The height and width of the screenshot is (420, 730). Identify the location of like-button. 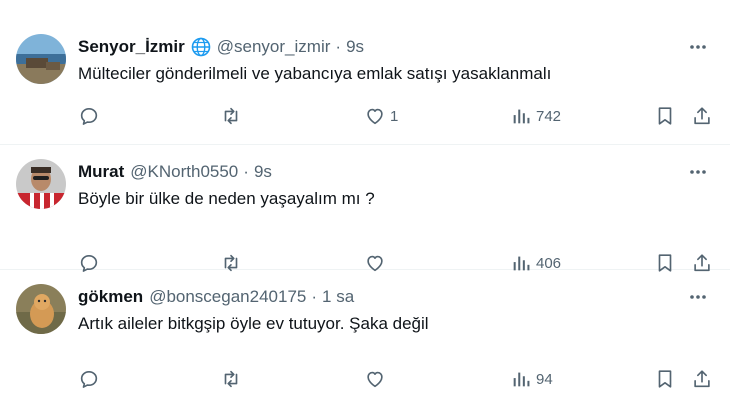
(375, 379).